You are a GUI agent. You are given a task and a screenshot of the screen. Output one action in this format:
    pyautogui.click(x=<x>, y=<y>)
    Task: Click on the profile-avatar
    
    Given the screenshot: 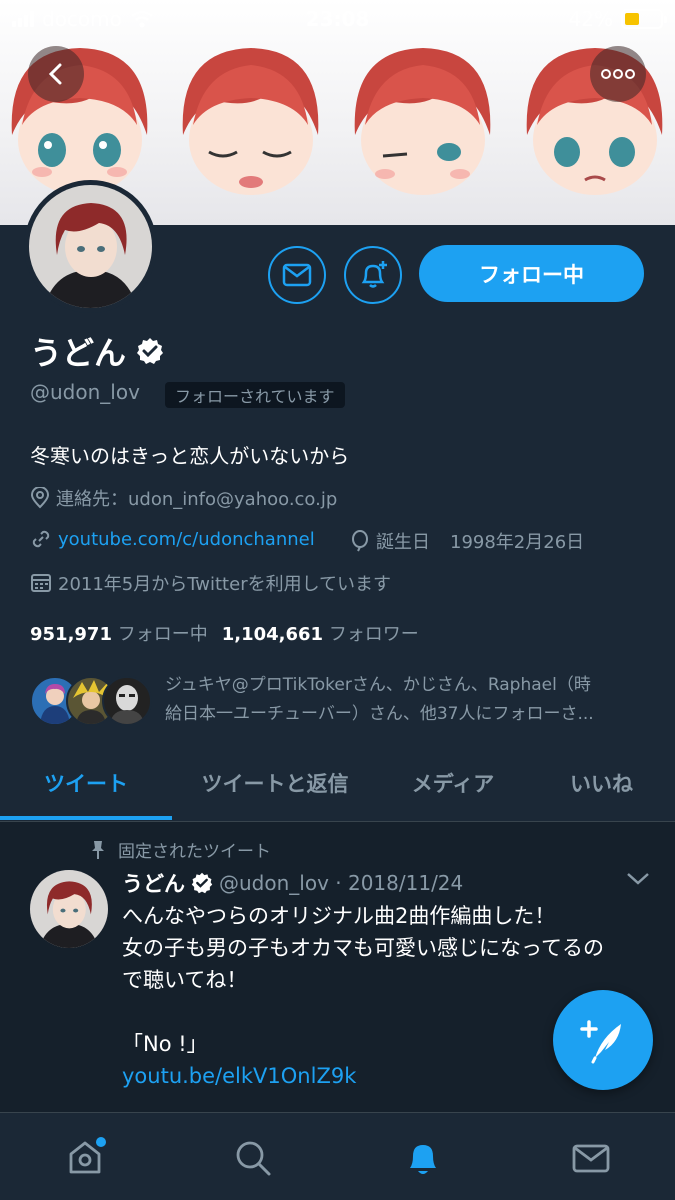 What is the action you would take?
    pyautogui.click(x=90, y=246)
    